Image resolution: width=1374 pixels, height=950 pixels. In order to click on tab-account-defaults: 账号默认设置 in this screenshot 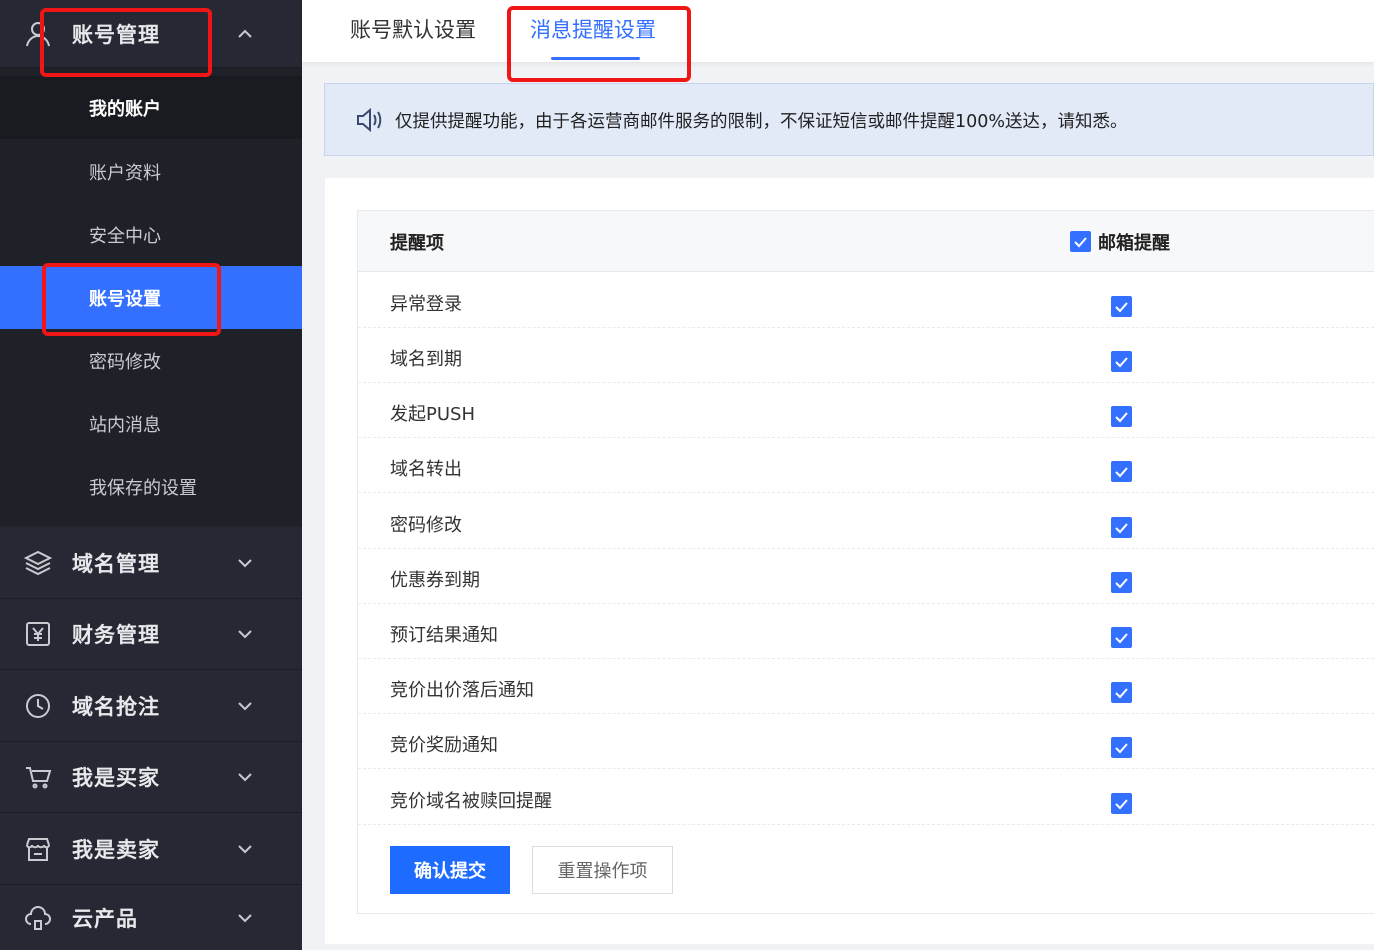, I will do `click(413, 29)`.